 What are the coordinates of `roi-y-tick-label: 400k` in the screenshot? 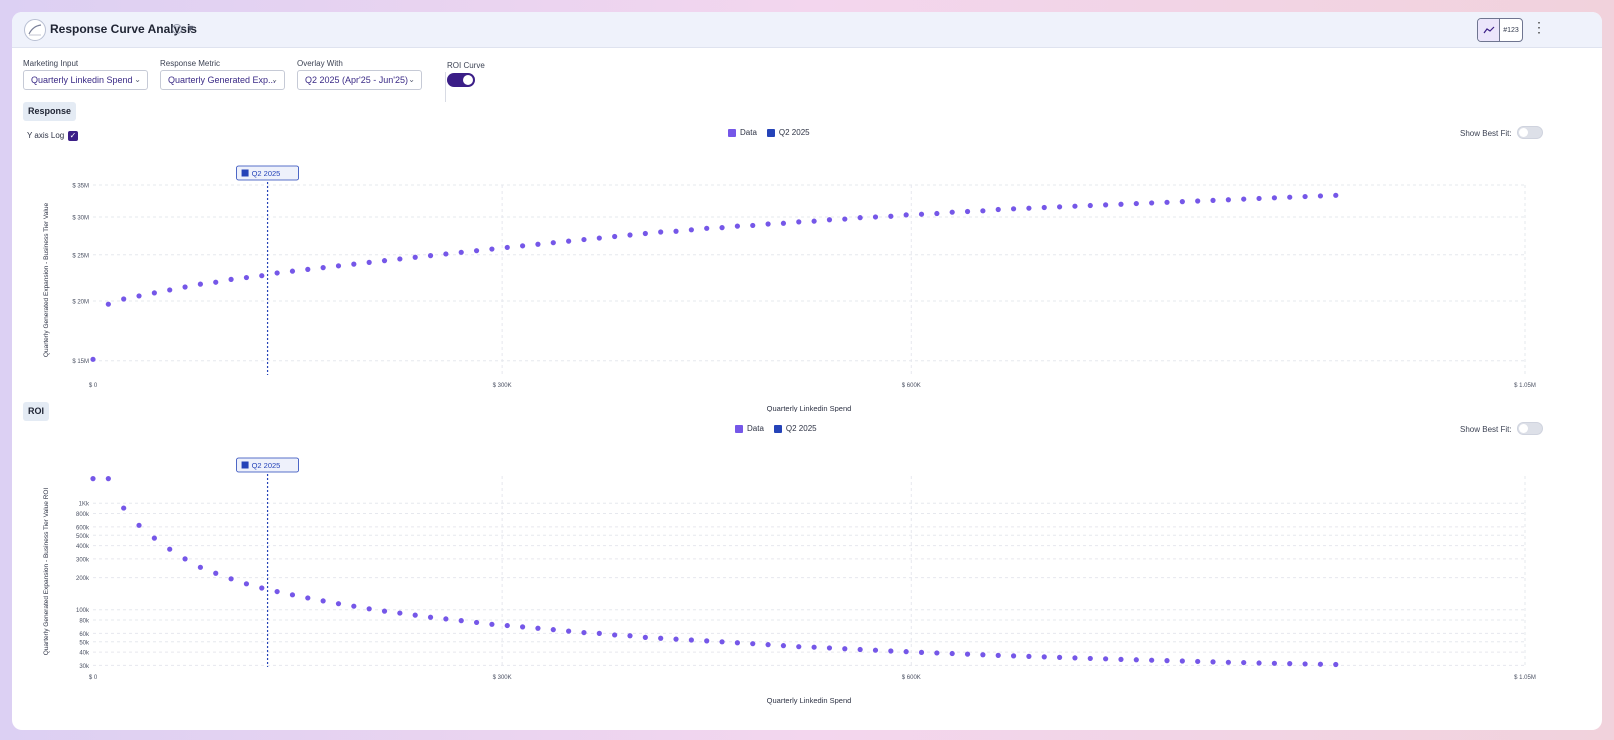 It's located at (83, 547).